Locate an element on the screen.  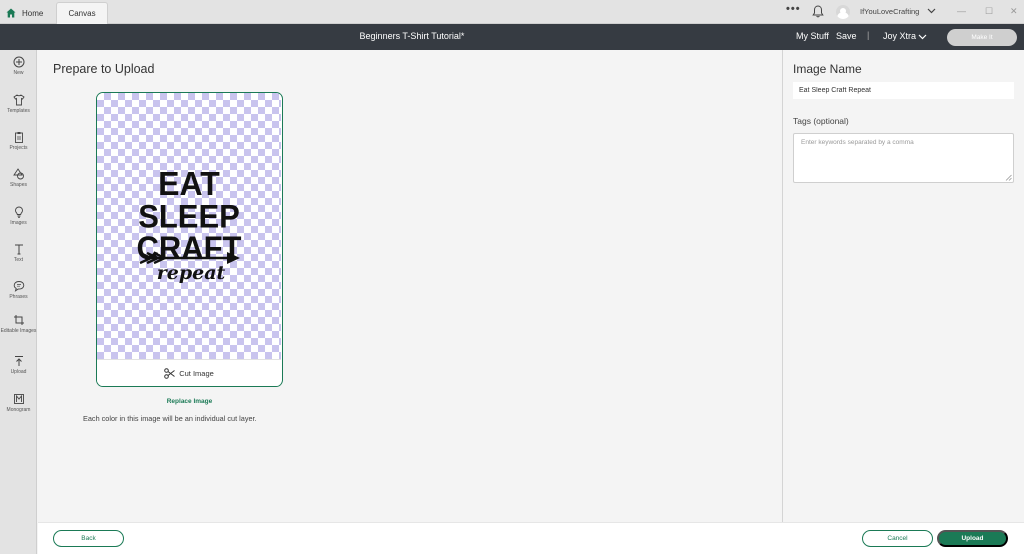
tags-label: Tags (optional) is located at coordinates (821, 121).